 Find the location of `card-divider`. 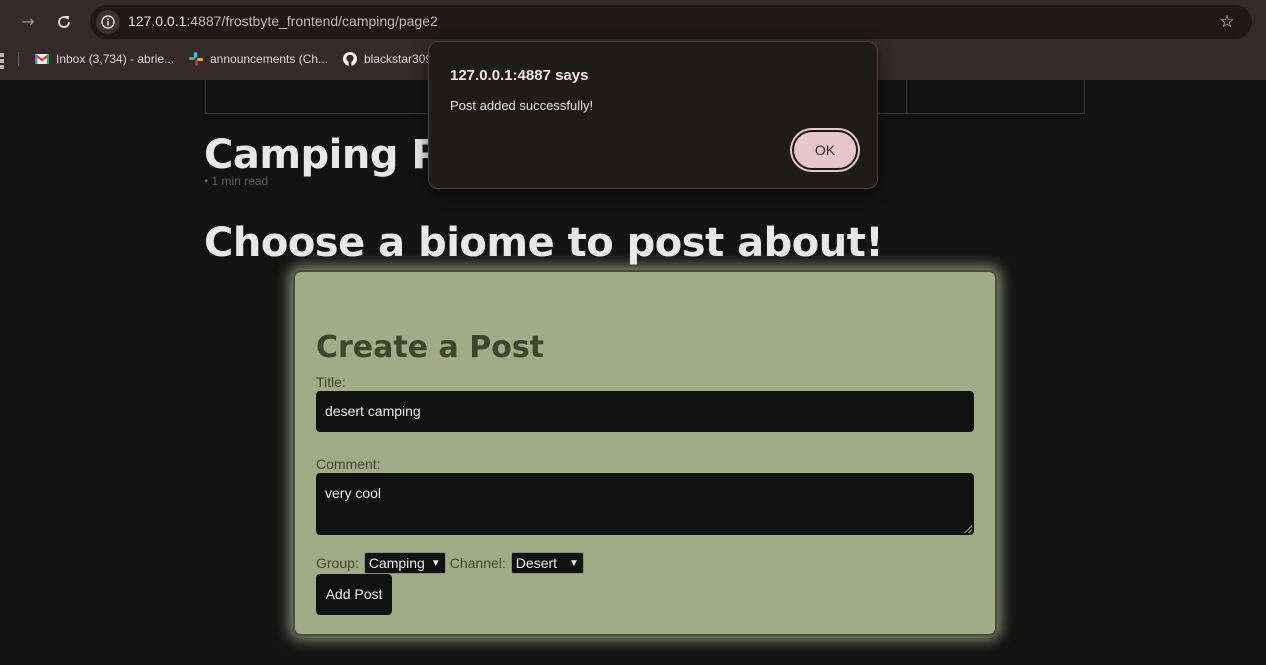

card-divider is located at coordinates (906, 97).